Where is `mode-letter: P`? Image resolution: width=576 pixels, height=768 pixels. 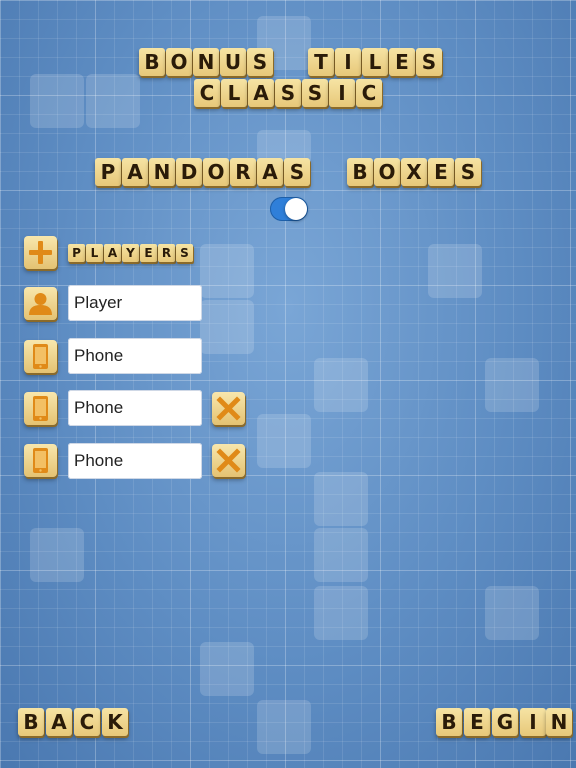
mode-letter: P is located at coordinates (108, 172).